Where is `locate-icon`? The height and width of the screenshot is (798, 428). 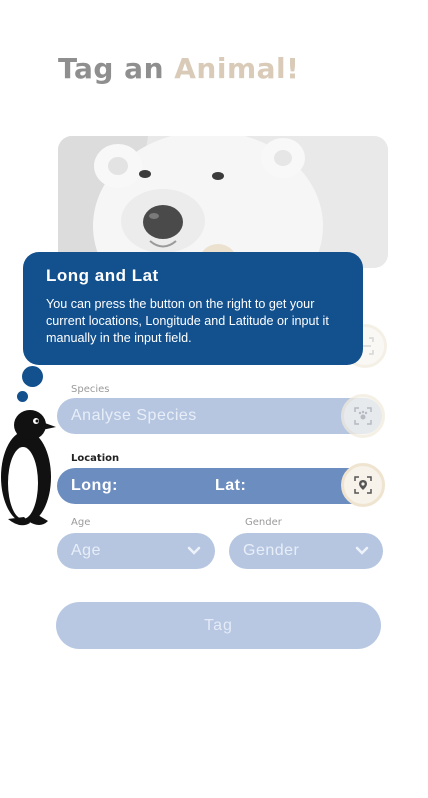 locate-icon is located at coordinates (363, 485).